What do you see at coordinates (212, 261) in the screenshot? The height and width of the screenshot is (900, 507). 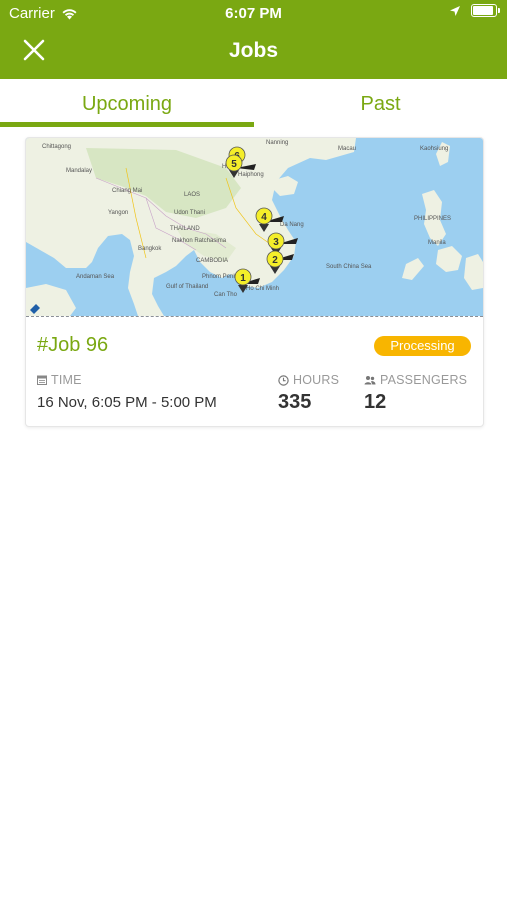 I see `svg-text: CAMBODIA` at bounding box center [212, 261].